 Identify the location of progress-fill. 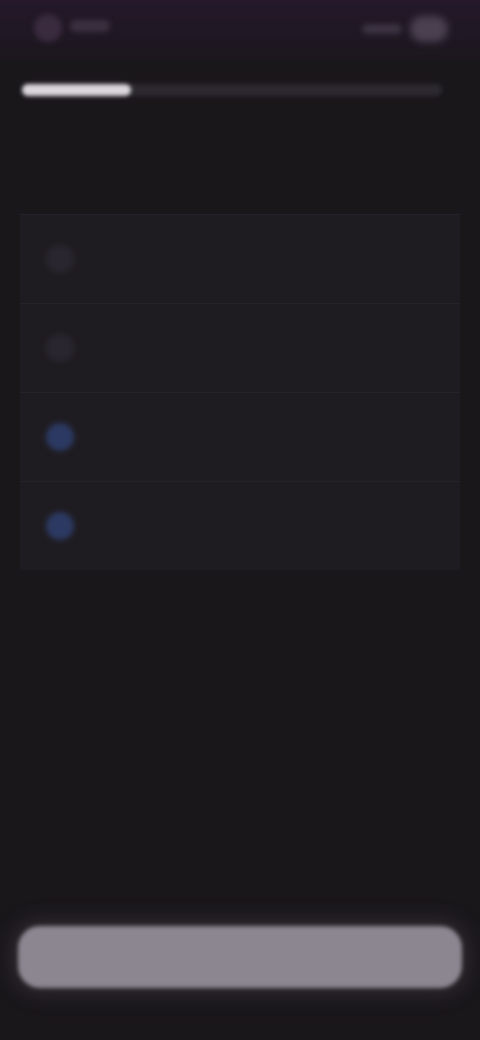
(77, 90).